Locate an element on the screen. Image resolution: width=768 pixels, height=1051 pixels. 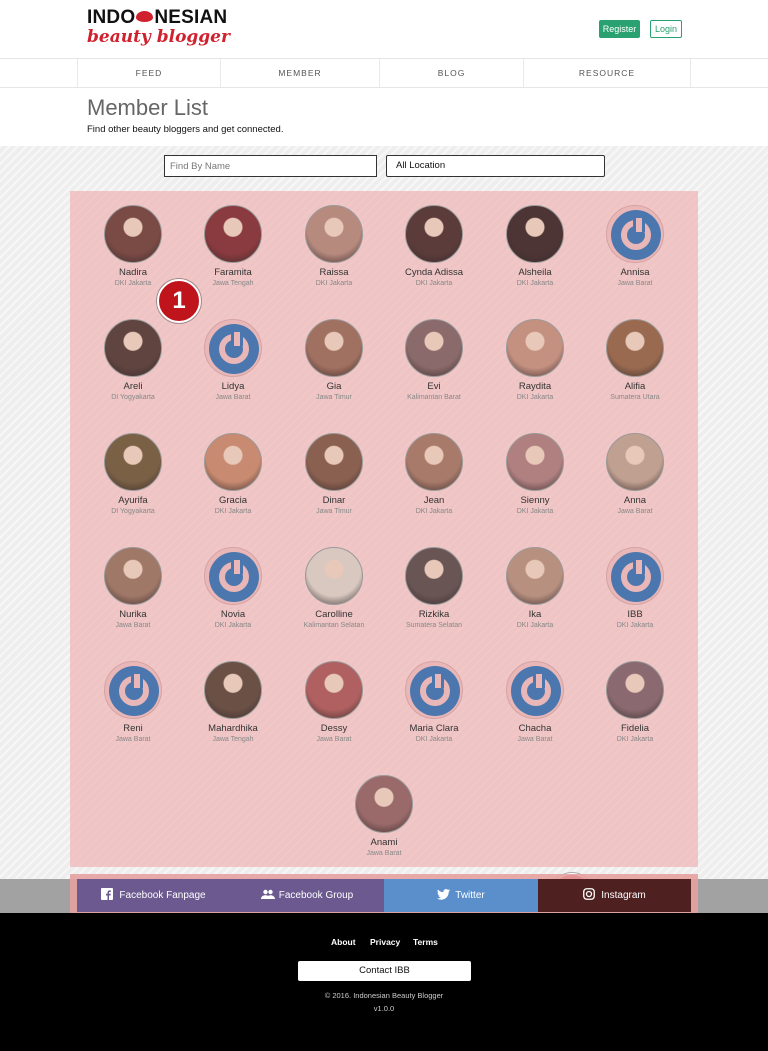
member-card: Jean DKI Jakarta is located at coordinates (434, 475).